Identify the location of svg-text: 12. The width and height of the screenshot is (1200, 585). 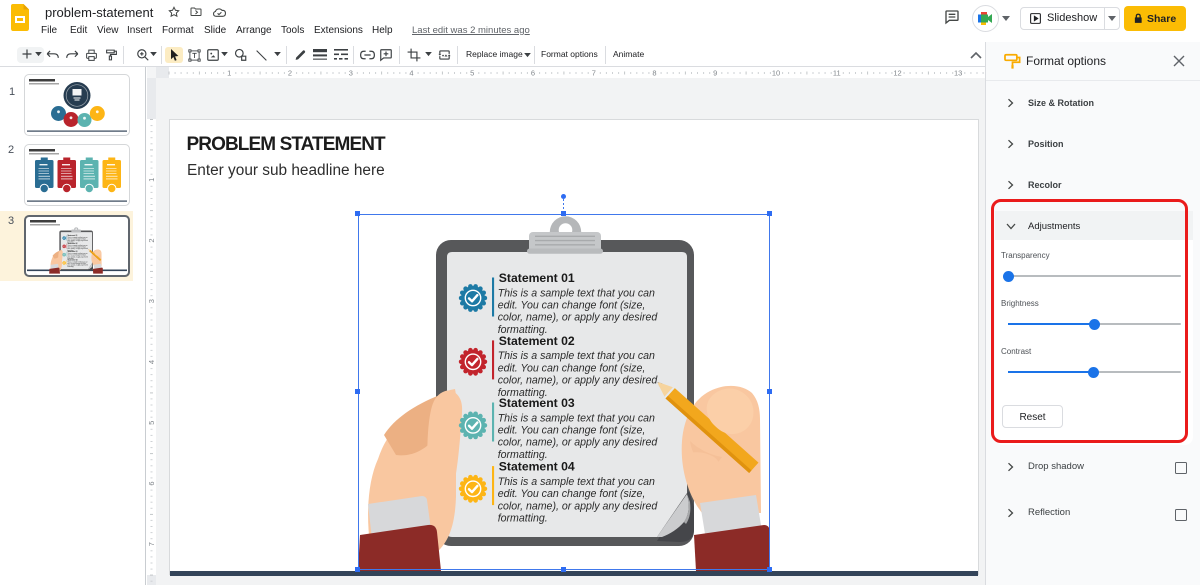
(897, 73).